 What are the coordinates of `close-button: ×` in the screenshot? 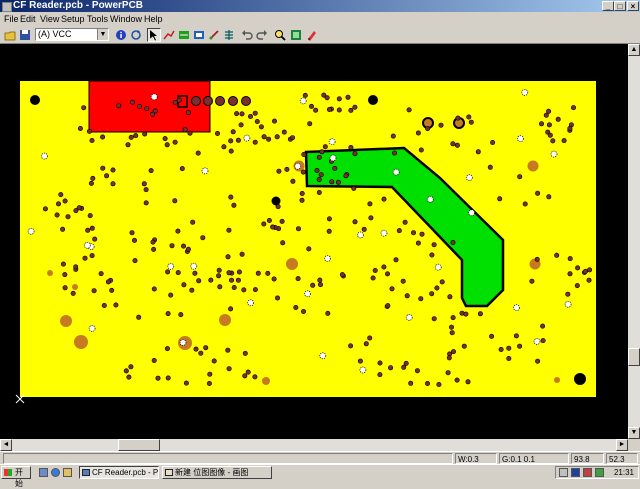 It's located at (633, 6).